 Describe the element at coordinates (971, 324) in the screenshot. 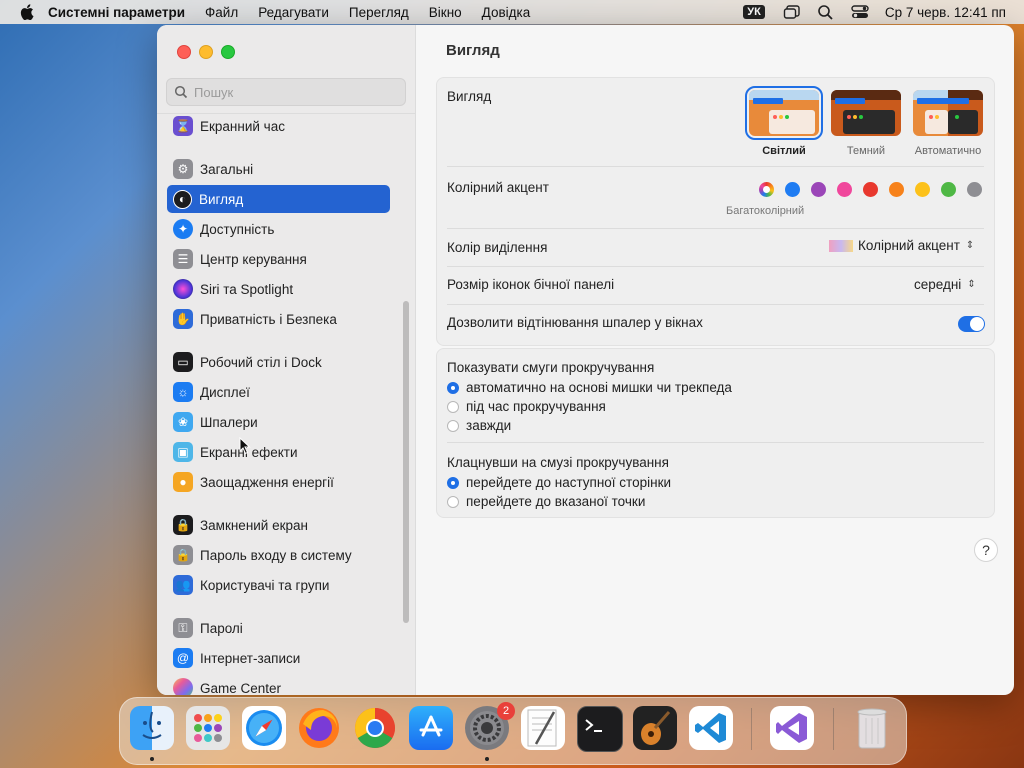

I see `wallpaper-tinting-toggle` at that location.